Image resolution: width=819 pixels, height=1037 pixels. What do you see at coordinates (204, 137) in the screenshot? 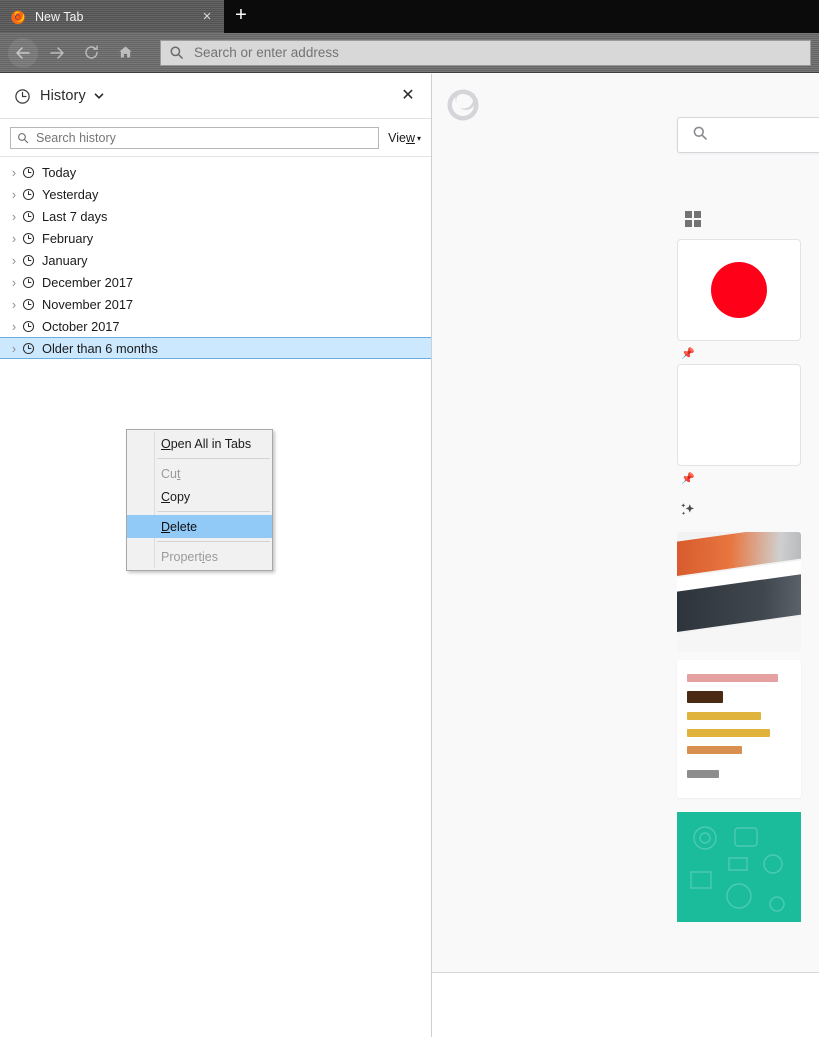
I see `search-history-input` at bounding box center [204, 137].